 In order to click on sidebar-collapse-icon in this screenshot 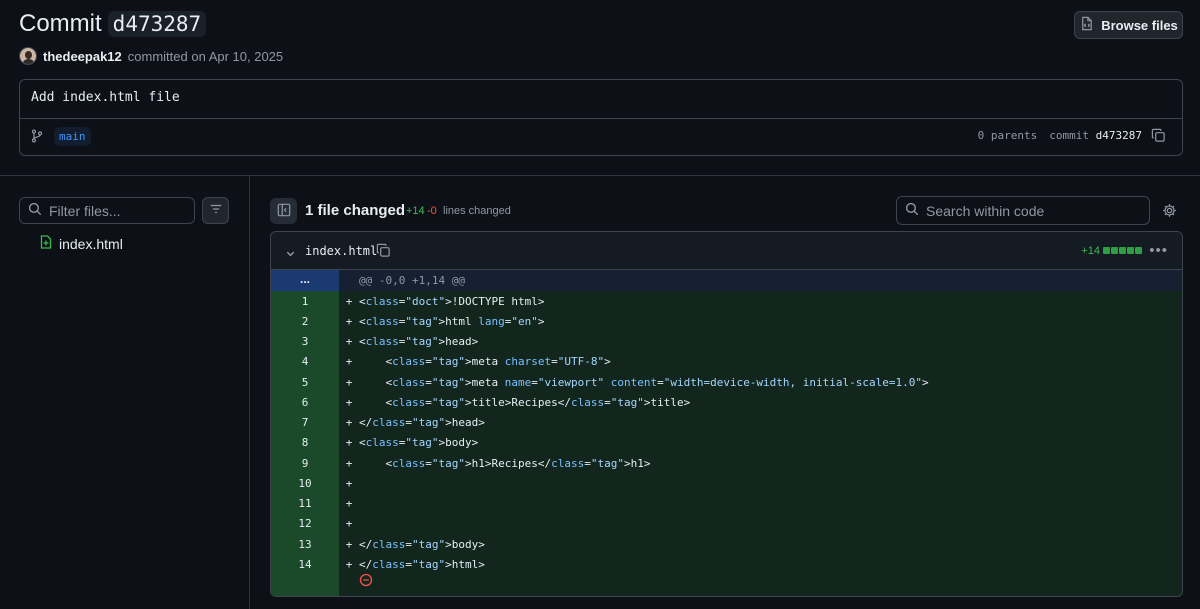, I will do `click(284, 211)`.